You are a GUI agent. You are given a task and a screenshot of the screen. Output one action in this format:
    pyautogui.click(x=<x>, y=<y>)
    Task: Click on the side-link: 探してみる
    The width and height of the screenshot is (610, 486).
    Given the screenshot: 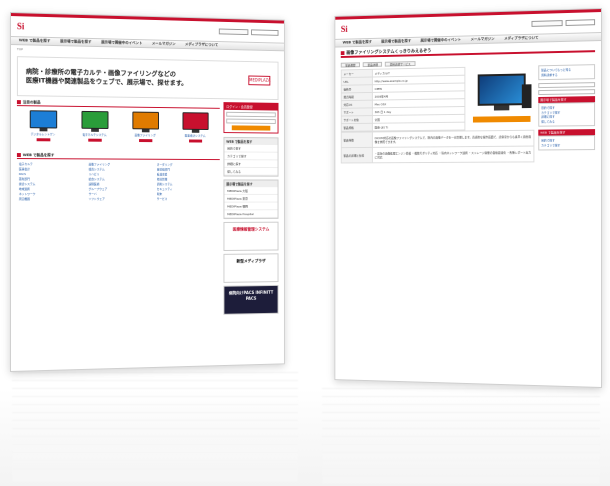 What is the action you would take?
    pyautogui.click(x=566, y=121)
    